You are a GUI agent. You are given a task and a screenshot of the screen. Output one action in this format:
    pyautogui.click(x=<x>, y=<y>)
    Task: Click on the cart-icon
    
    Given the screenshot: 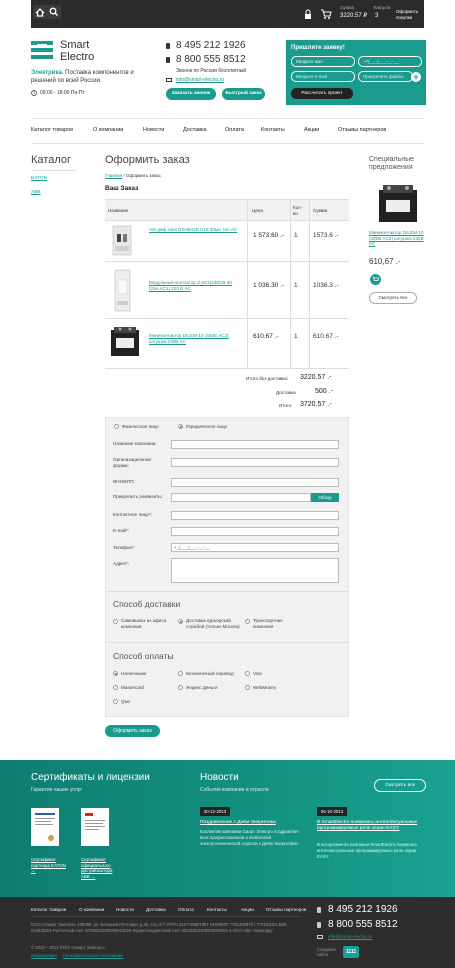 What is the action you would take?
    pyautogui.click(x=326, y=14)
    